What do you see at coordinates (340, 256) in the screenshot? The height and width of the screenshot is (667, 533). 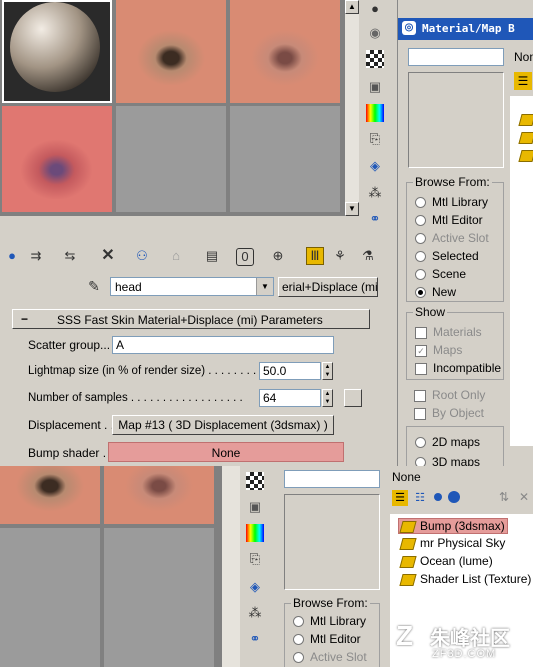 I see `go-forward-sibling-icon: ⚘` at bounding box center [340, 256].